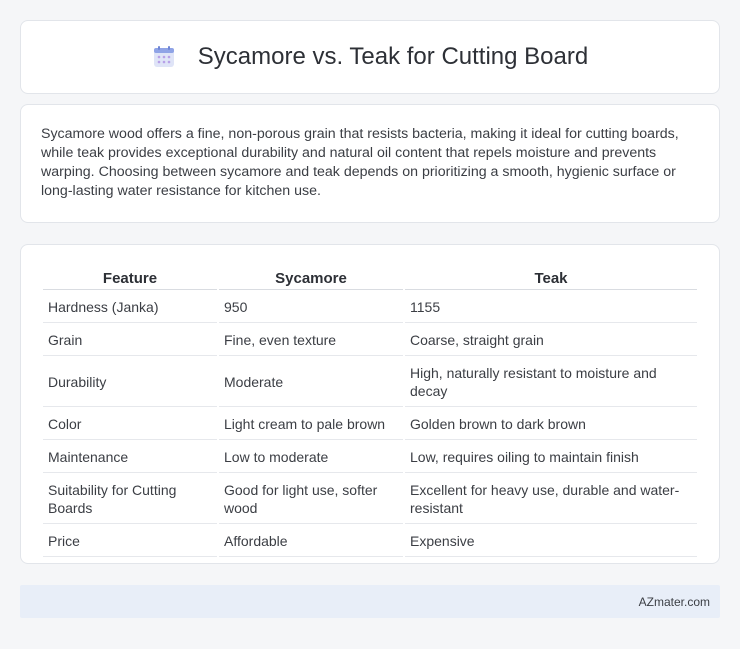 The height and width of the screenshot is (649, 740). I want to click on cell-feature: Color, so click(130, 424).